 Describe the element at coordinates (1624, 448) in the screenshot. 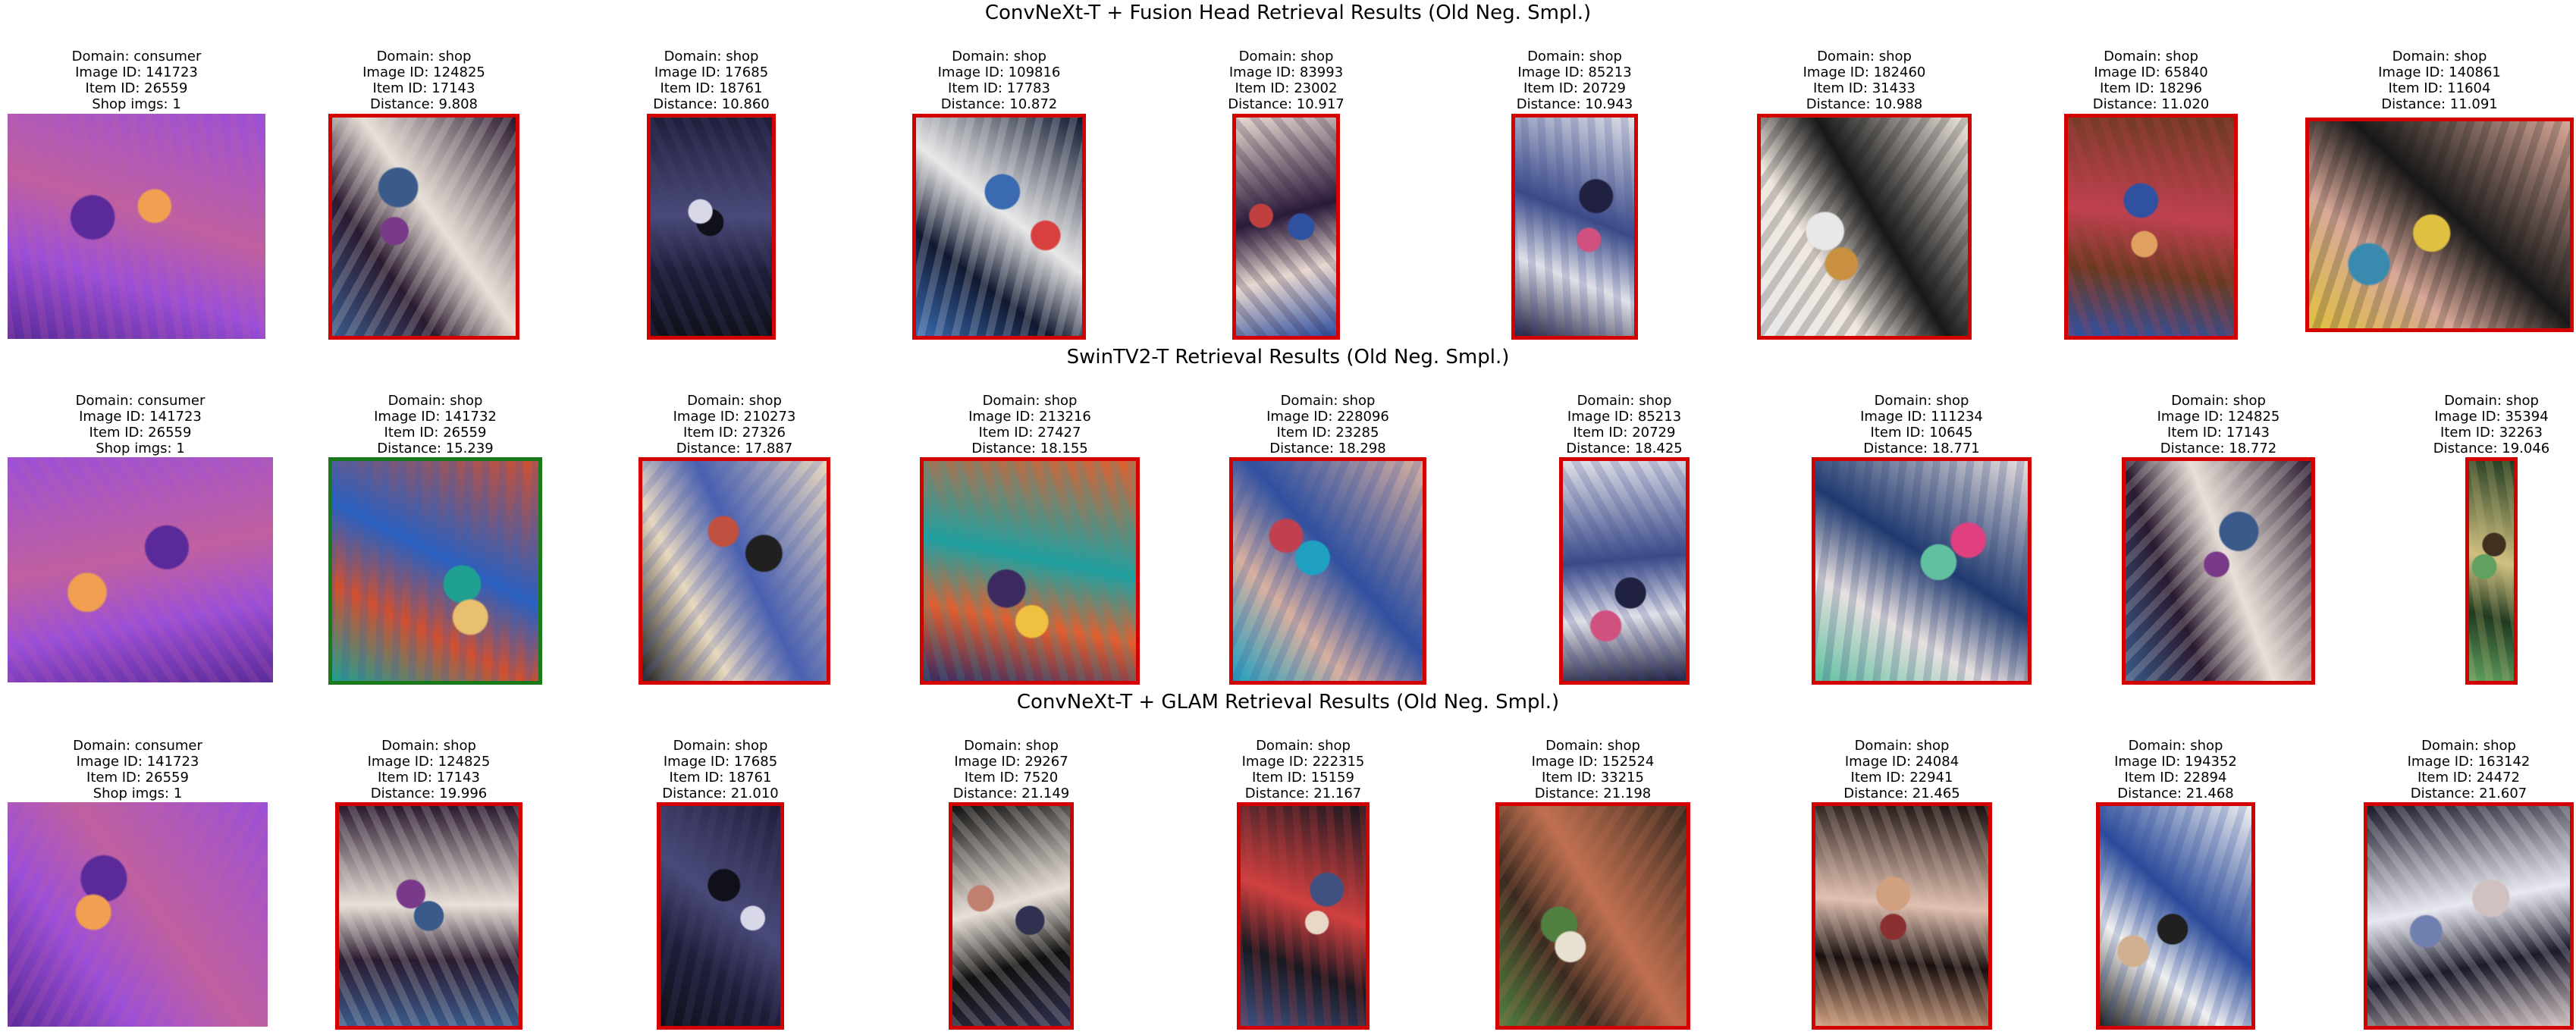

I see `caption-line: Distance: 18.425` at that location.